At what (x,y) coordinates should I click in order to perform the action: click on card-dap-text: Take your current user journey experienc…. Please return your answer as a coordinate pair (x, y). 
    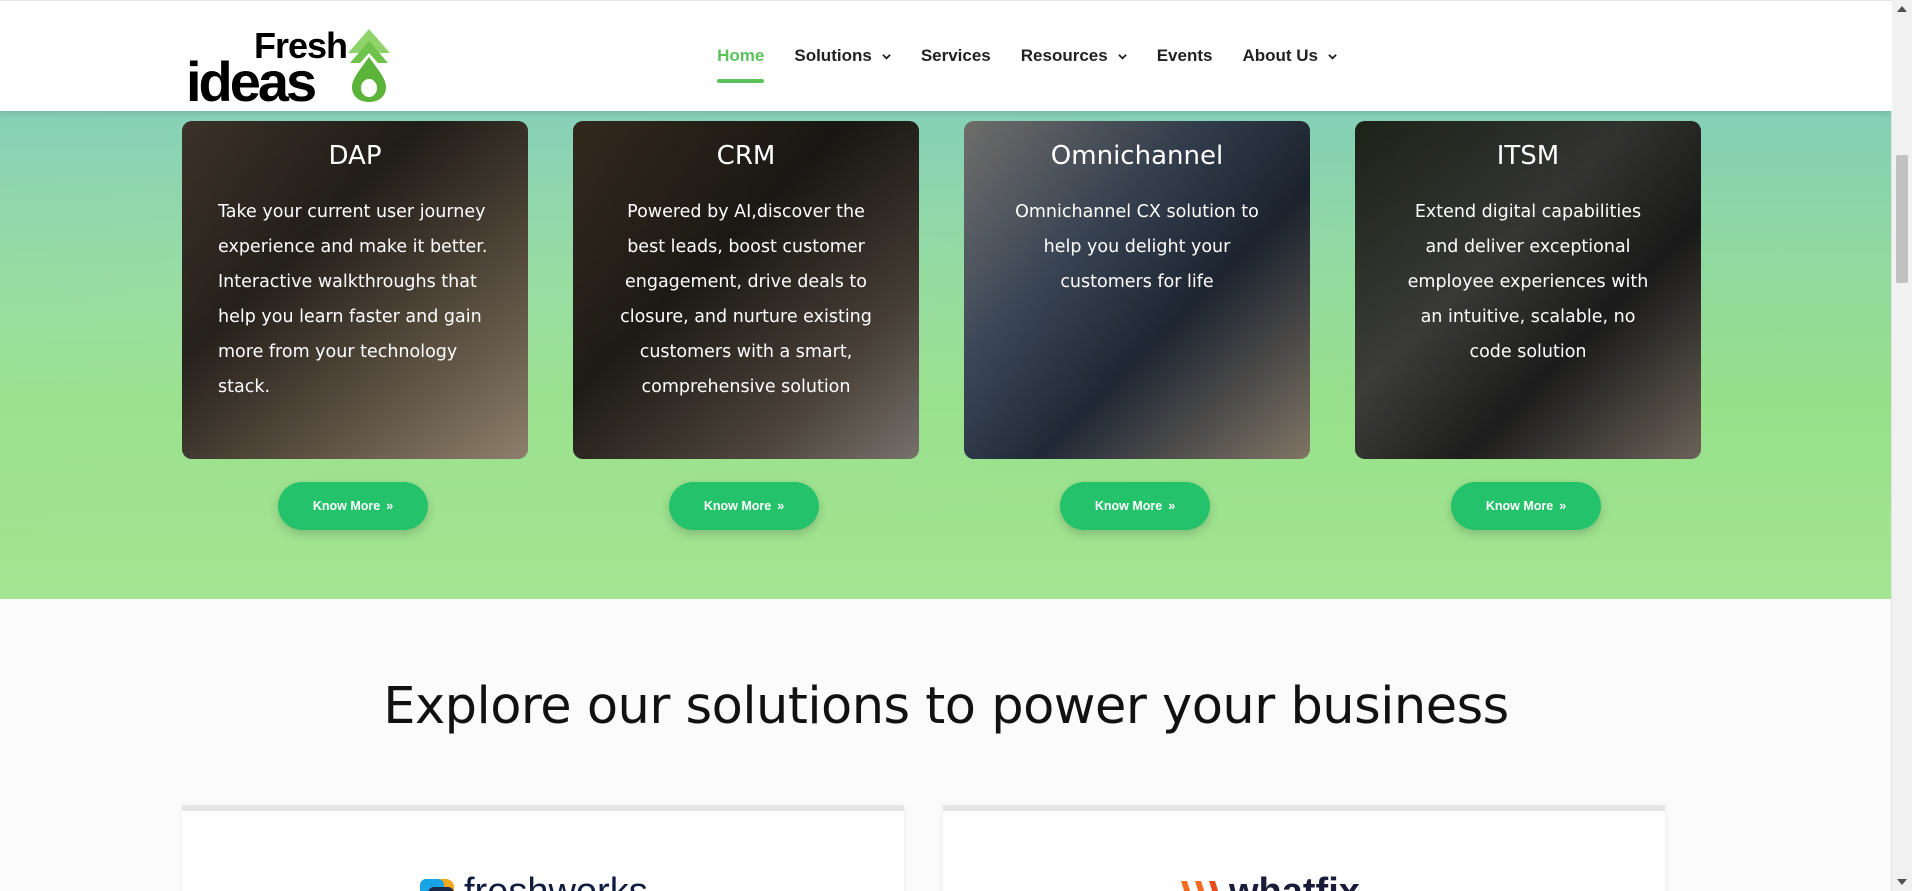
    Looking at the image, I should click on (353, 299).